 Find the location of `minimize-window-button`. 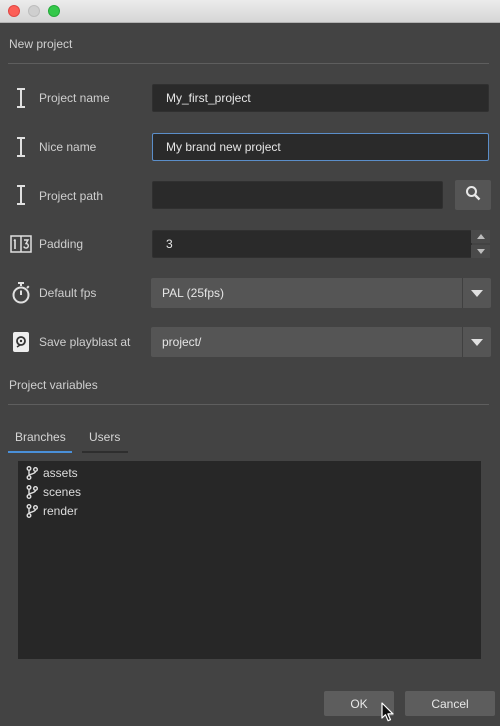

minimize-window-button is located at coordinates (34, 11).